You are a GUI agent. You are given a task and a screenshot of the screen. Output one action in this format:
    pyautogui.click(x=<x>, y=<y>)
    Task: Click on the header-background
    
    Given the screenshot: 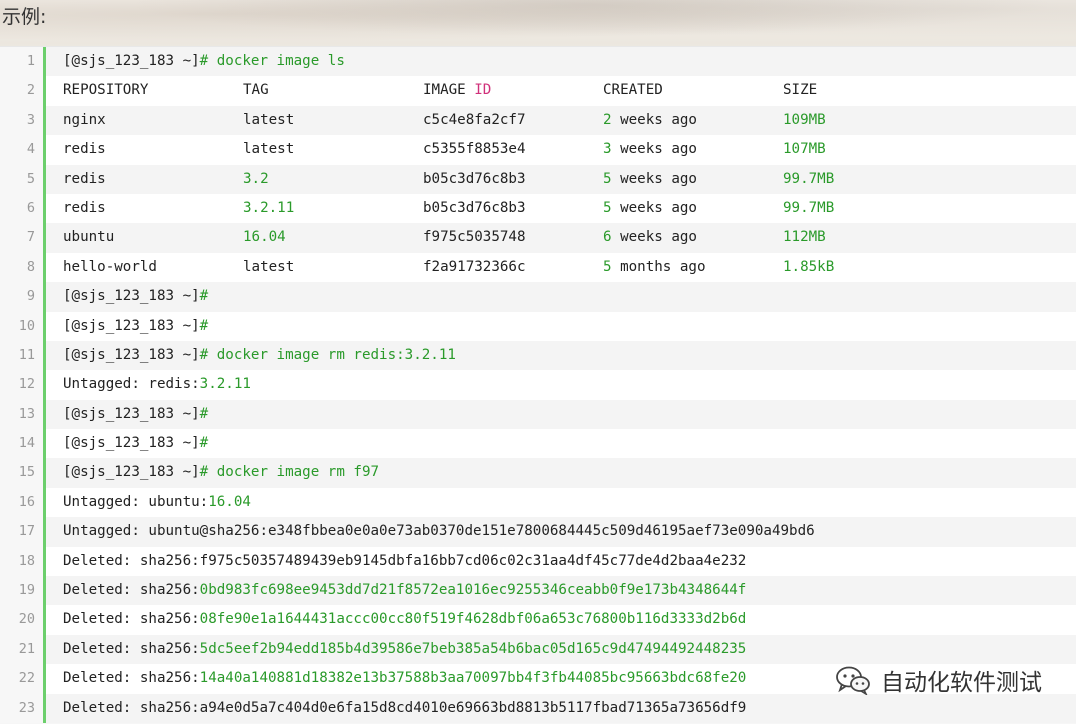 What is the action you would take?
    pyautogui.click(x=538, y=23)
    